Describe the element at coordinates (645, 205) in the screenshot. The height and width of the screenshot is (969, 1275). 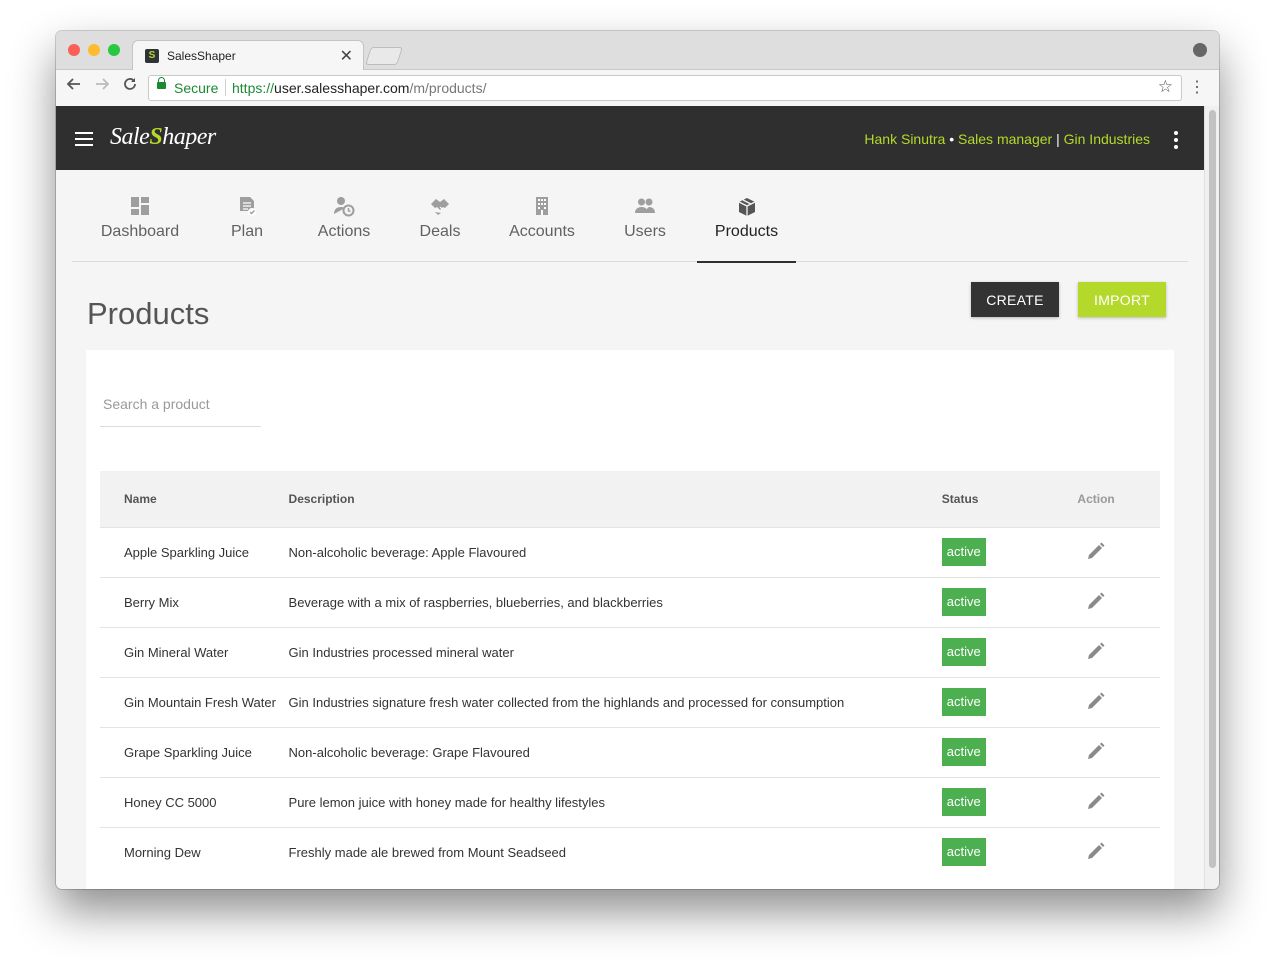
I see `users-icon` at that location.